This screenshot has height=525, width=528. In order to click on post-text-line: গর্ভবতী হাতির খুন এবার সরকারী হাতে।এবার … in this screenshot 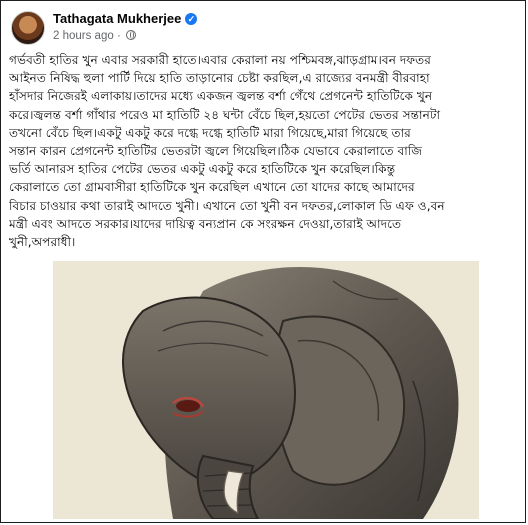, I will do `click(220, 60)`.